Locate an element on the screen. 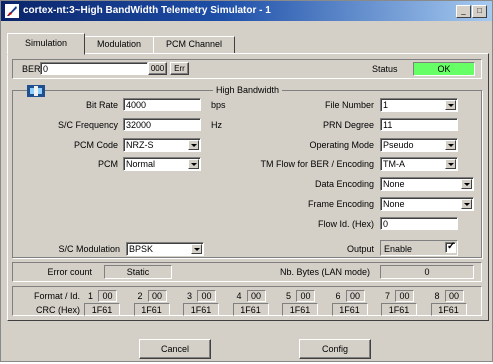  ber-value-field: 0 is located at coordinates (94, 68).